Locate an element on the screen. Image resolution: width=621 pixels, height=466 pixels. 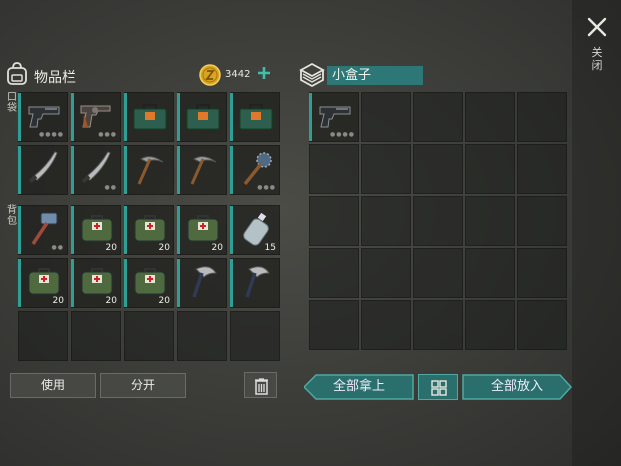
split-button: 分开 is located at coordinates (143, 385).